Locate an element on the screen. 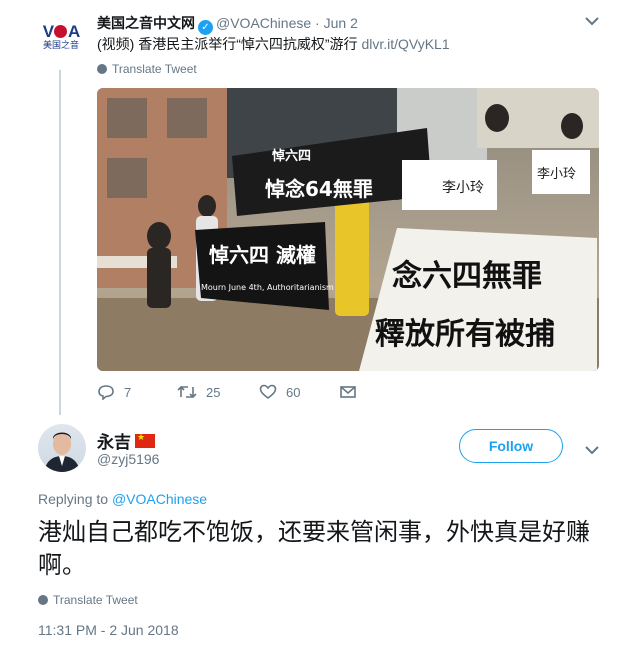 This screenshot has width=638, height=646. original-tweet-body: (视频) 香港民主派举行“悼六四抗威权”游行 is located at coordinates (229, 44).